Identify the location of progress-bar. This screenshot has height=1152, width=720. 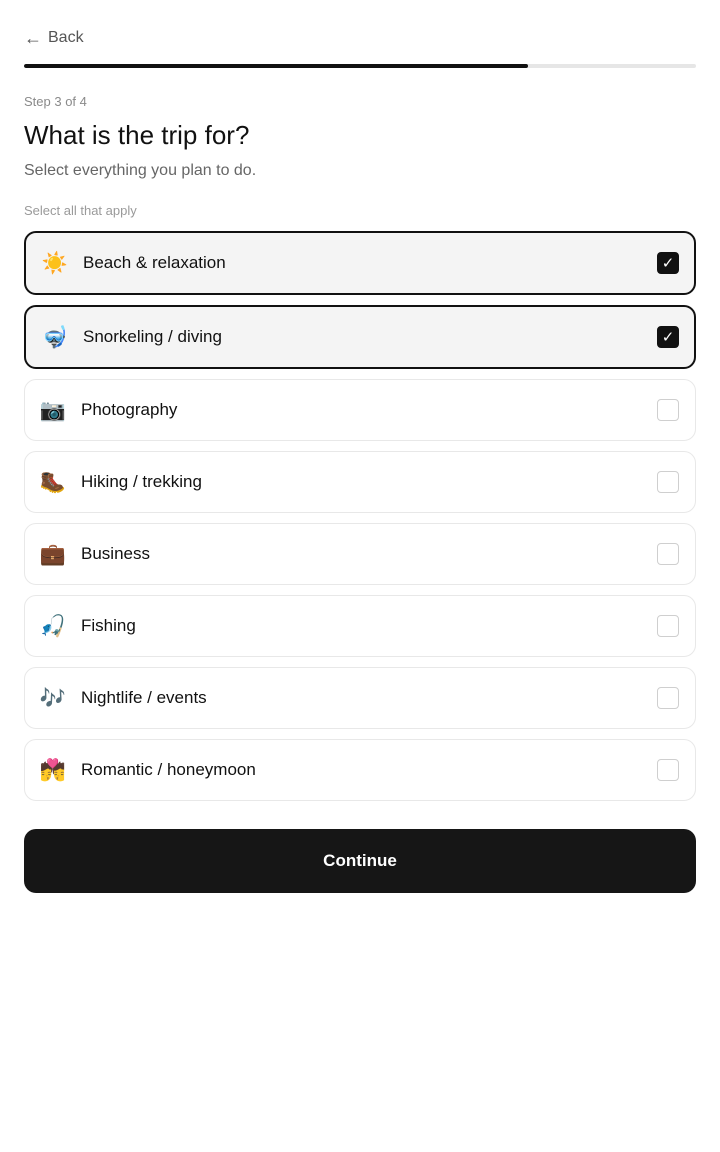
(360, 66).